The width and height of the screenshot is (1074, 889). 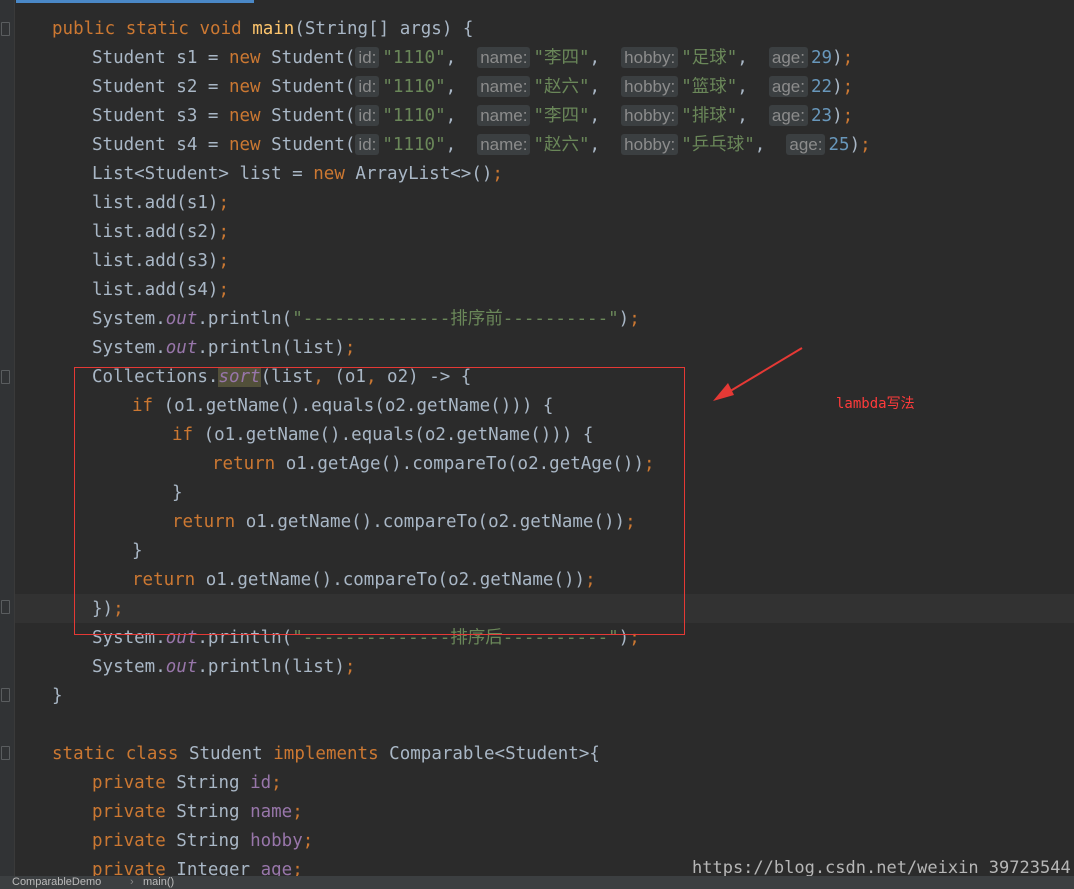 What do you see at coordinates (875, 404) in the screenshot?
I see `annotation-label: lambda写法` at bounding box center [875, 404].